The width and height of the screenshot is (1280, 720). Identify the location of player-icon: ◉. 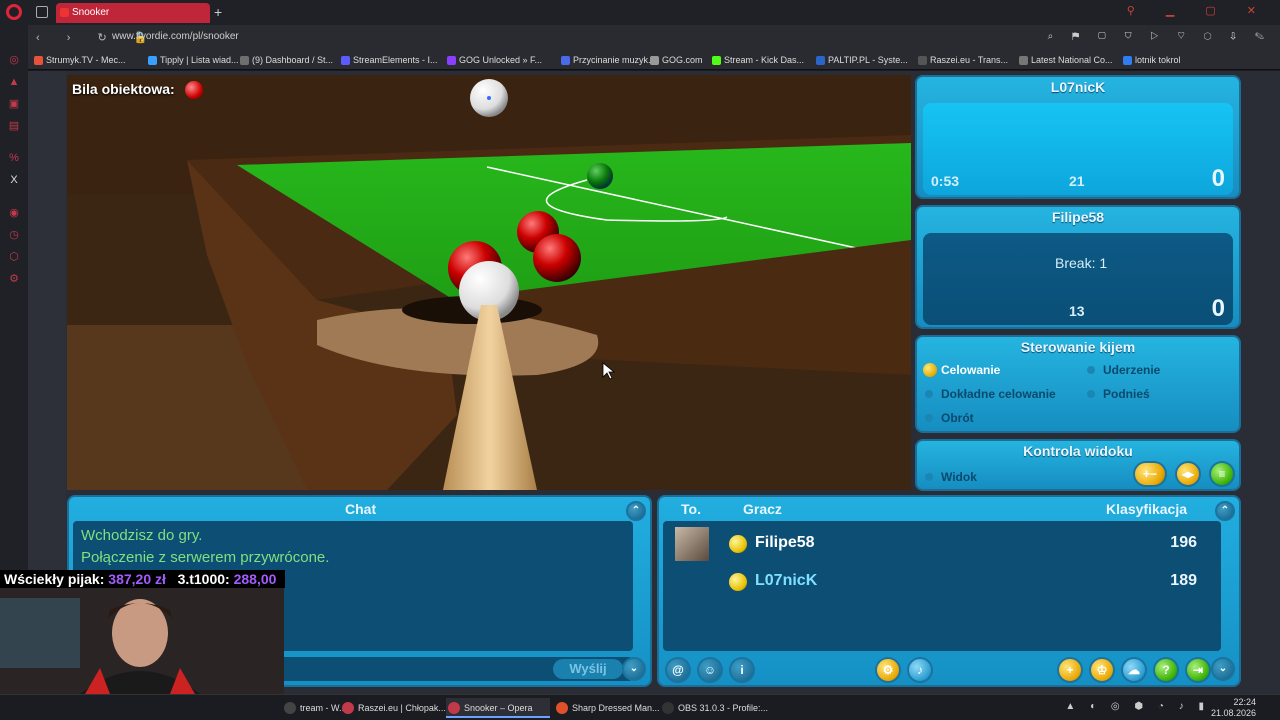
(14, 213).